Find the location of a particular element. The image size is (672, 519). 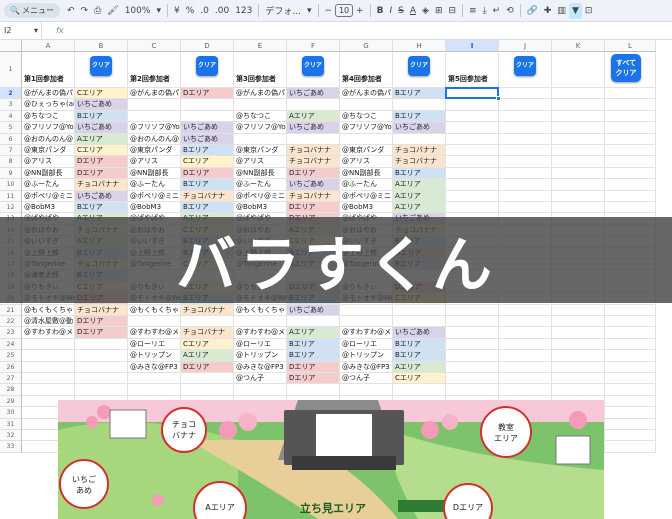

merge-icon: ⊟ is located at coordinates (452, 11).